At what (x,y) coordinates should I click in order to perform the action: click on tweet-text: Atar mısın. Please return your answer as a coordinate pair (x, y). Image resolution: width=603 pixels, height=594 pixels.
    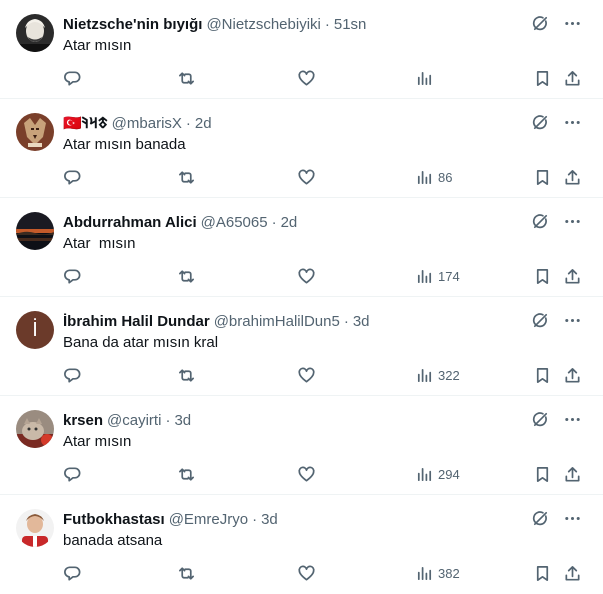
    Looking at the image, I should click on (97, 45).